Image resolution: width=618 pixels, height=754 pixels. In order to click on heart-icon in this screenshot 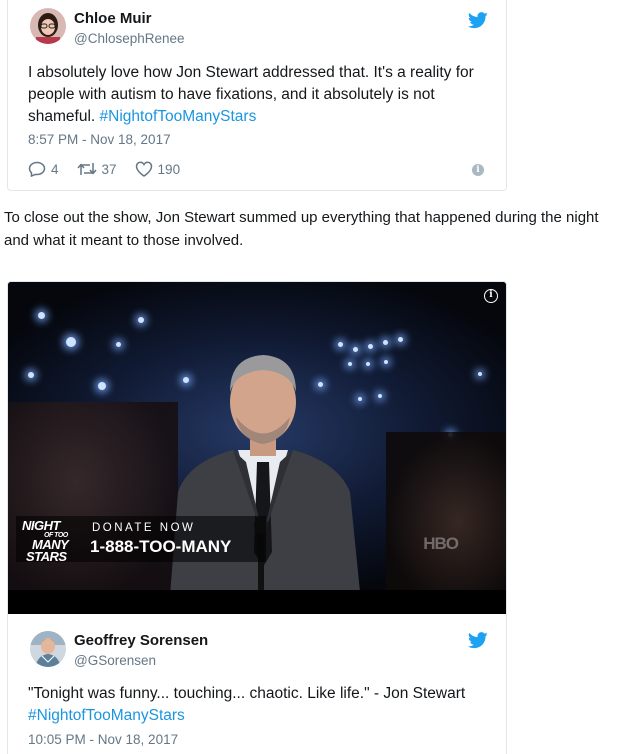, I will do `click(143, 169)`.